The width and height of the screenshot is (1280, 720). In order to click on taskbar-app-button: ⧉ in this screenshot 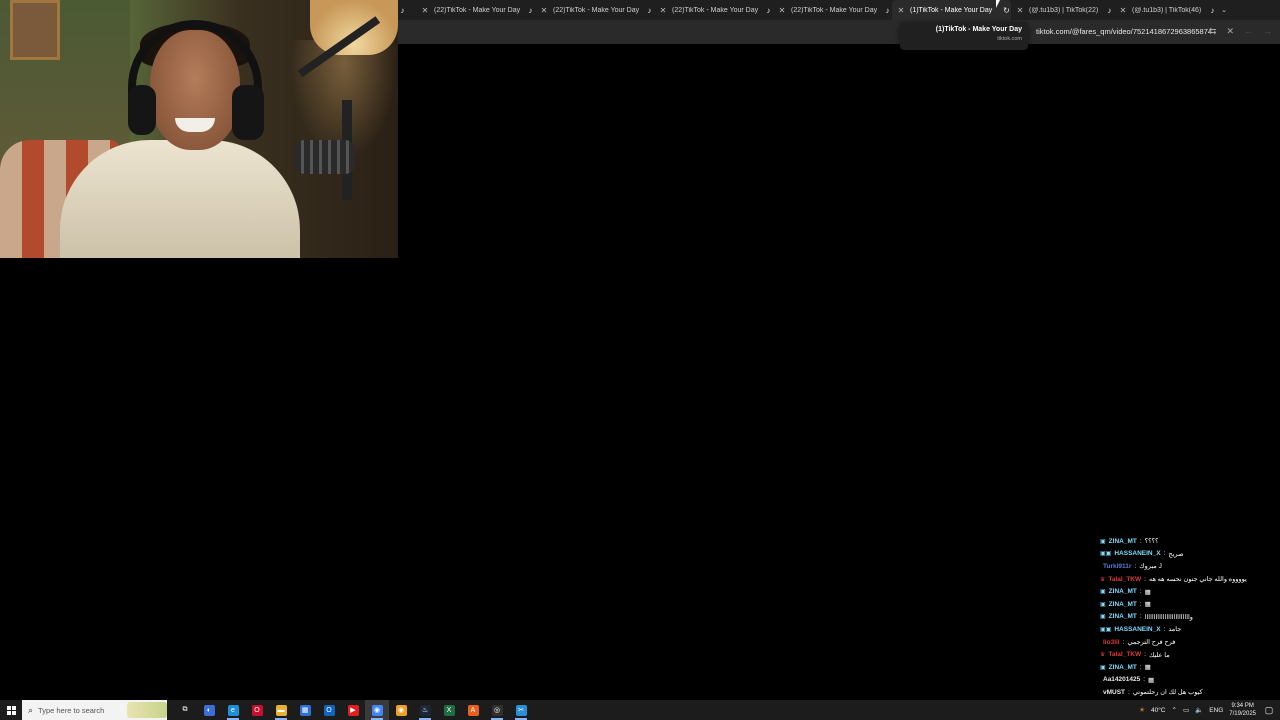, I will do `click(185, 710)`.